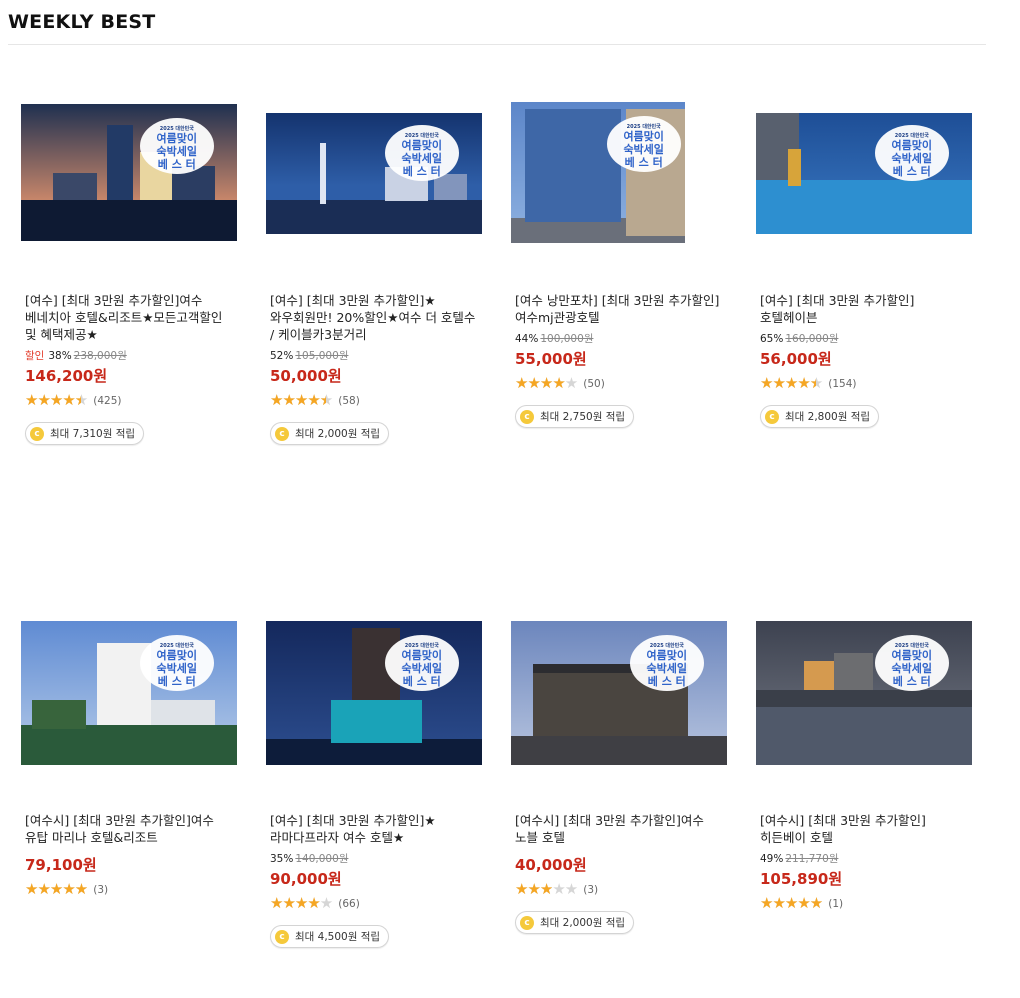 This screenshot has height=998, width=1020. I want to click on discount-rate: 49%, so click(772, 859).